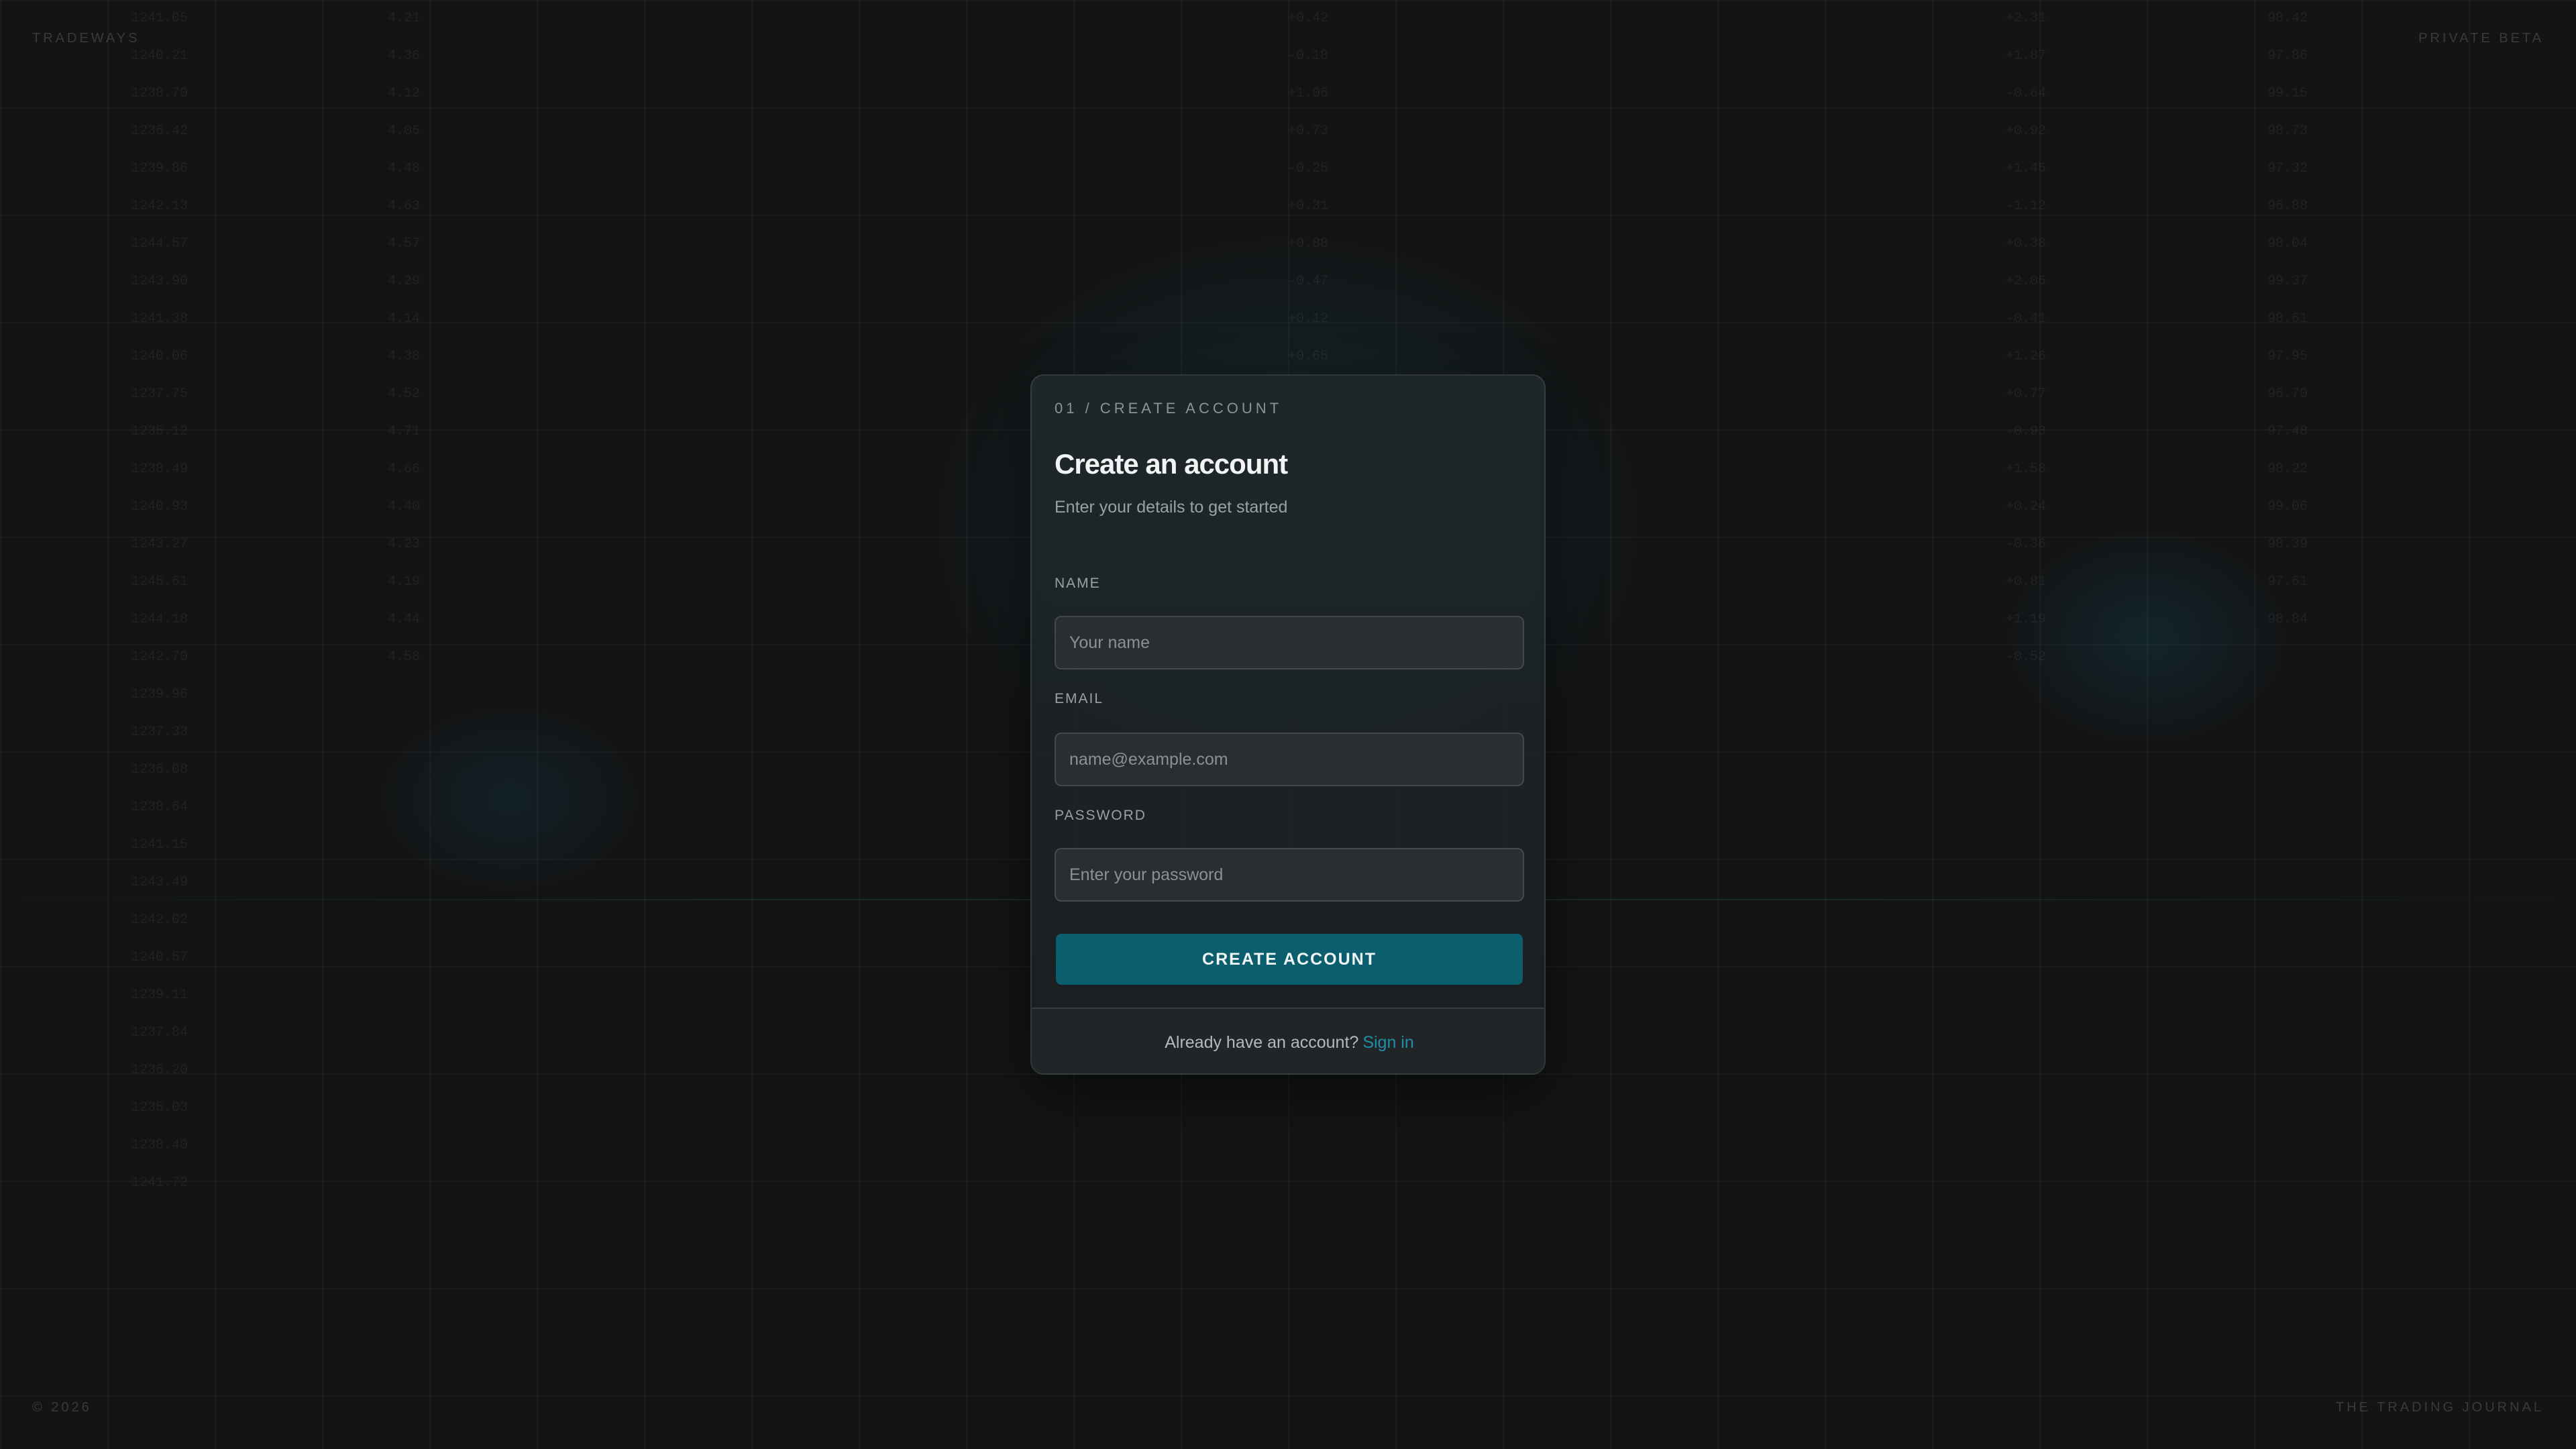 This screenshot has width=2576, height=1449. What do you see at coordinates (2481, 38) in the screenshot?
I see `beta-badge: PRIVATE BETA` at bounding box center [2481, 38].